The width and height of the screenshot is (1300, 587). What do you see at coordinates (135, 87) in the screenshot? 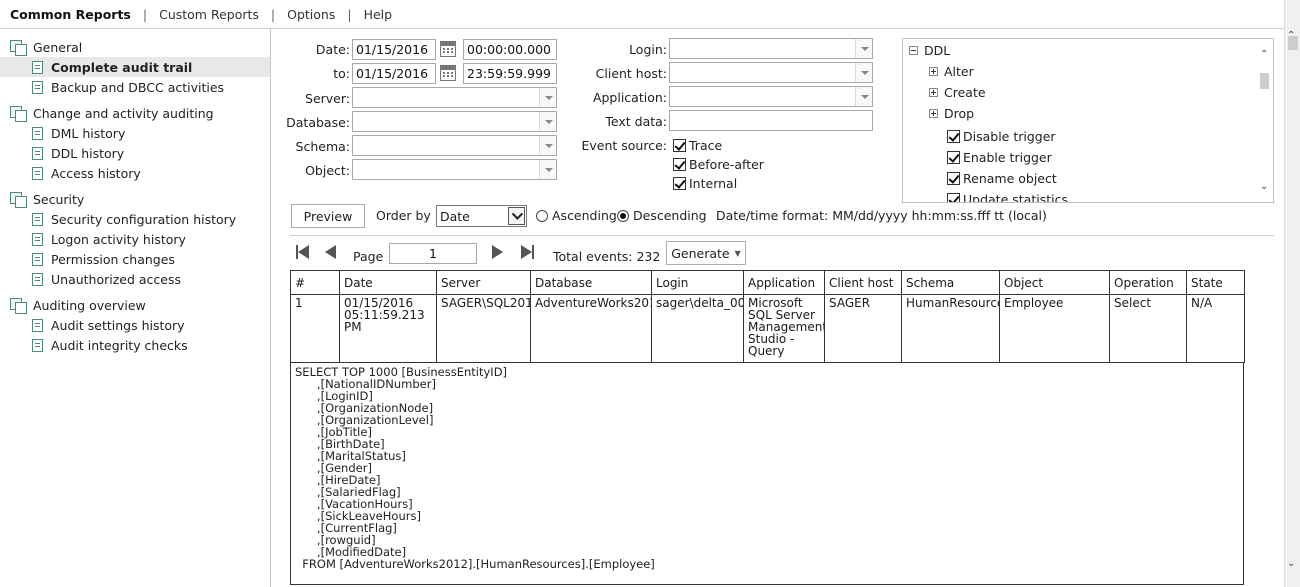
I see `sidebar-item-backup-dbcc: Backup and DBCC activities` at bounding box center [135, 87].